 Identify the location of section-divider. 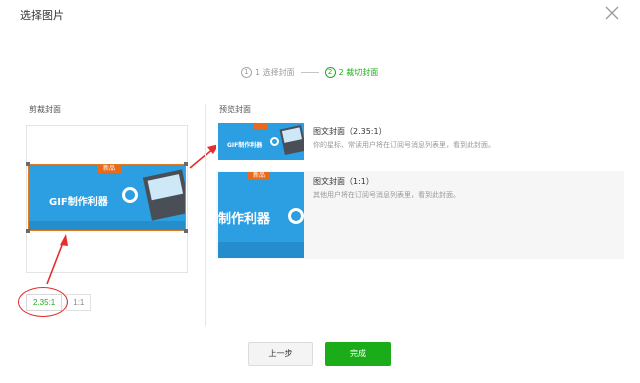
(205, 215).